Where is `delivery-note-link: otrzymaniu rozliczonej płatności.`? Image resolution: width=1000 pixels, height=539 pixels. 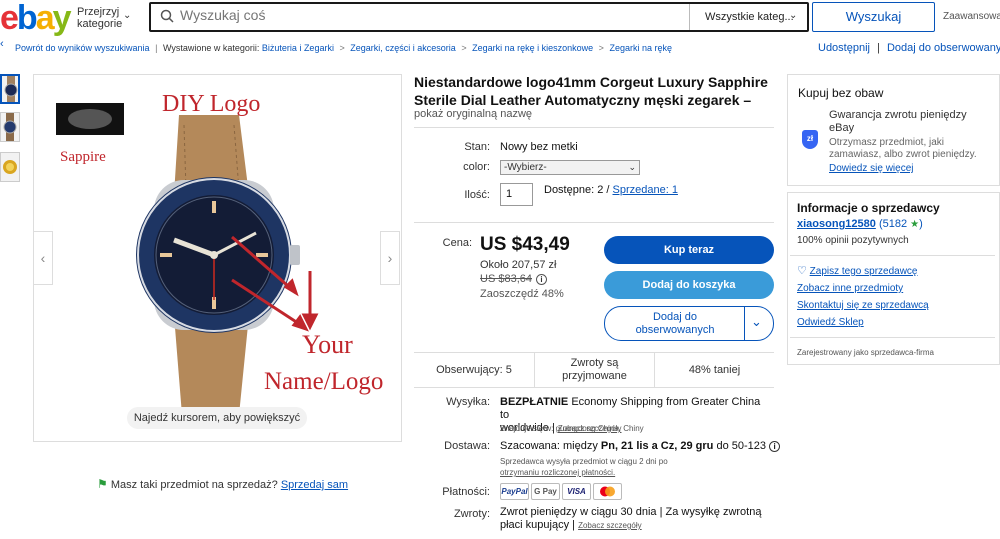 delivery-note-link: otrzymaniu rozliczonej płatności. is located at coordinates (557, 472).